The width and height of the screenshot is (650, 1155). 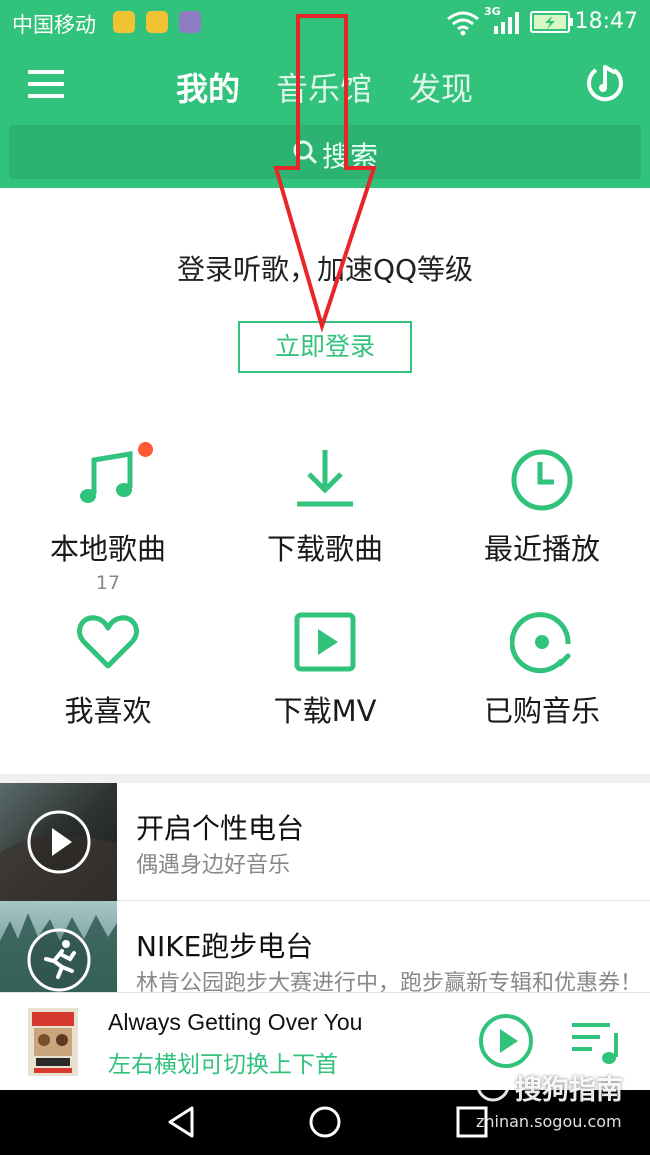 I want to click on new-badge, so click(x=145, y=449).